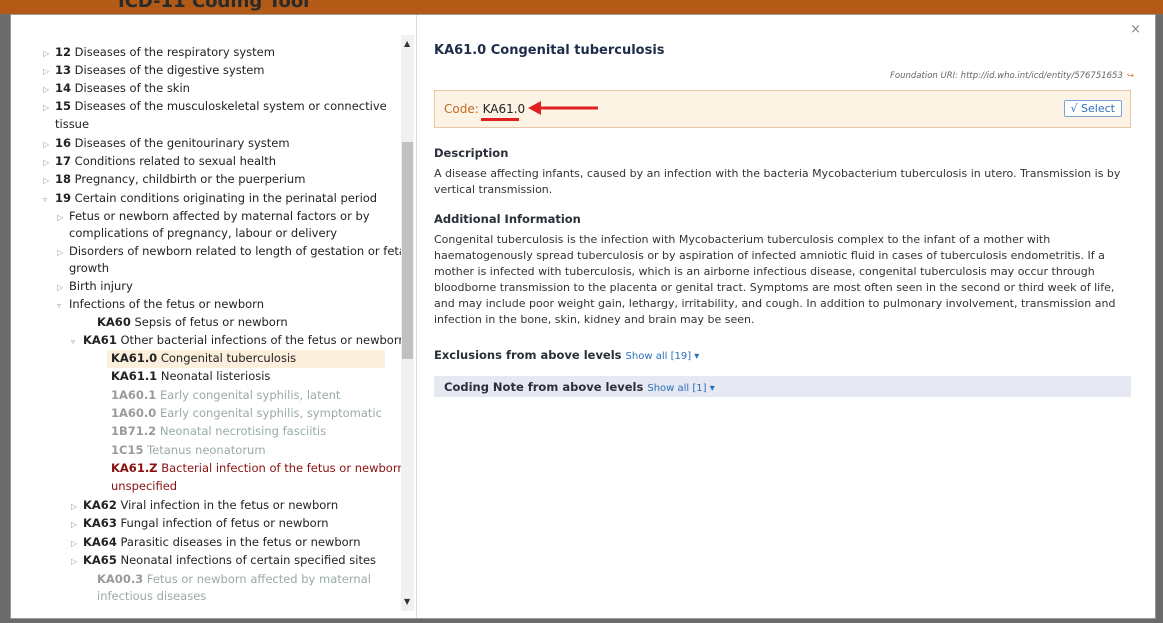 The image size is (1163, 623). I want to click on annotation-arrow-icon, so click(563, 108).